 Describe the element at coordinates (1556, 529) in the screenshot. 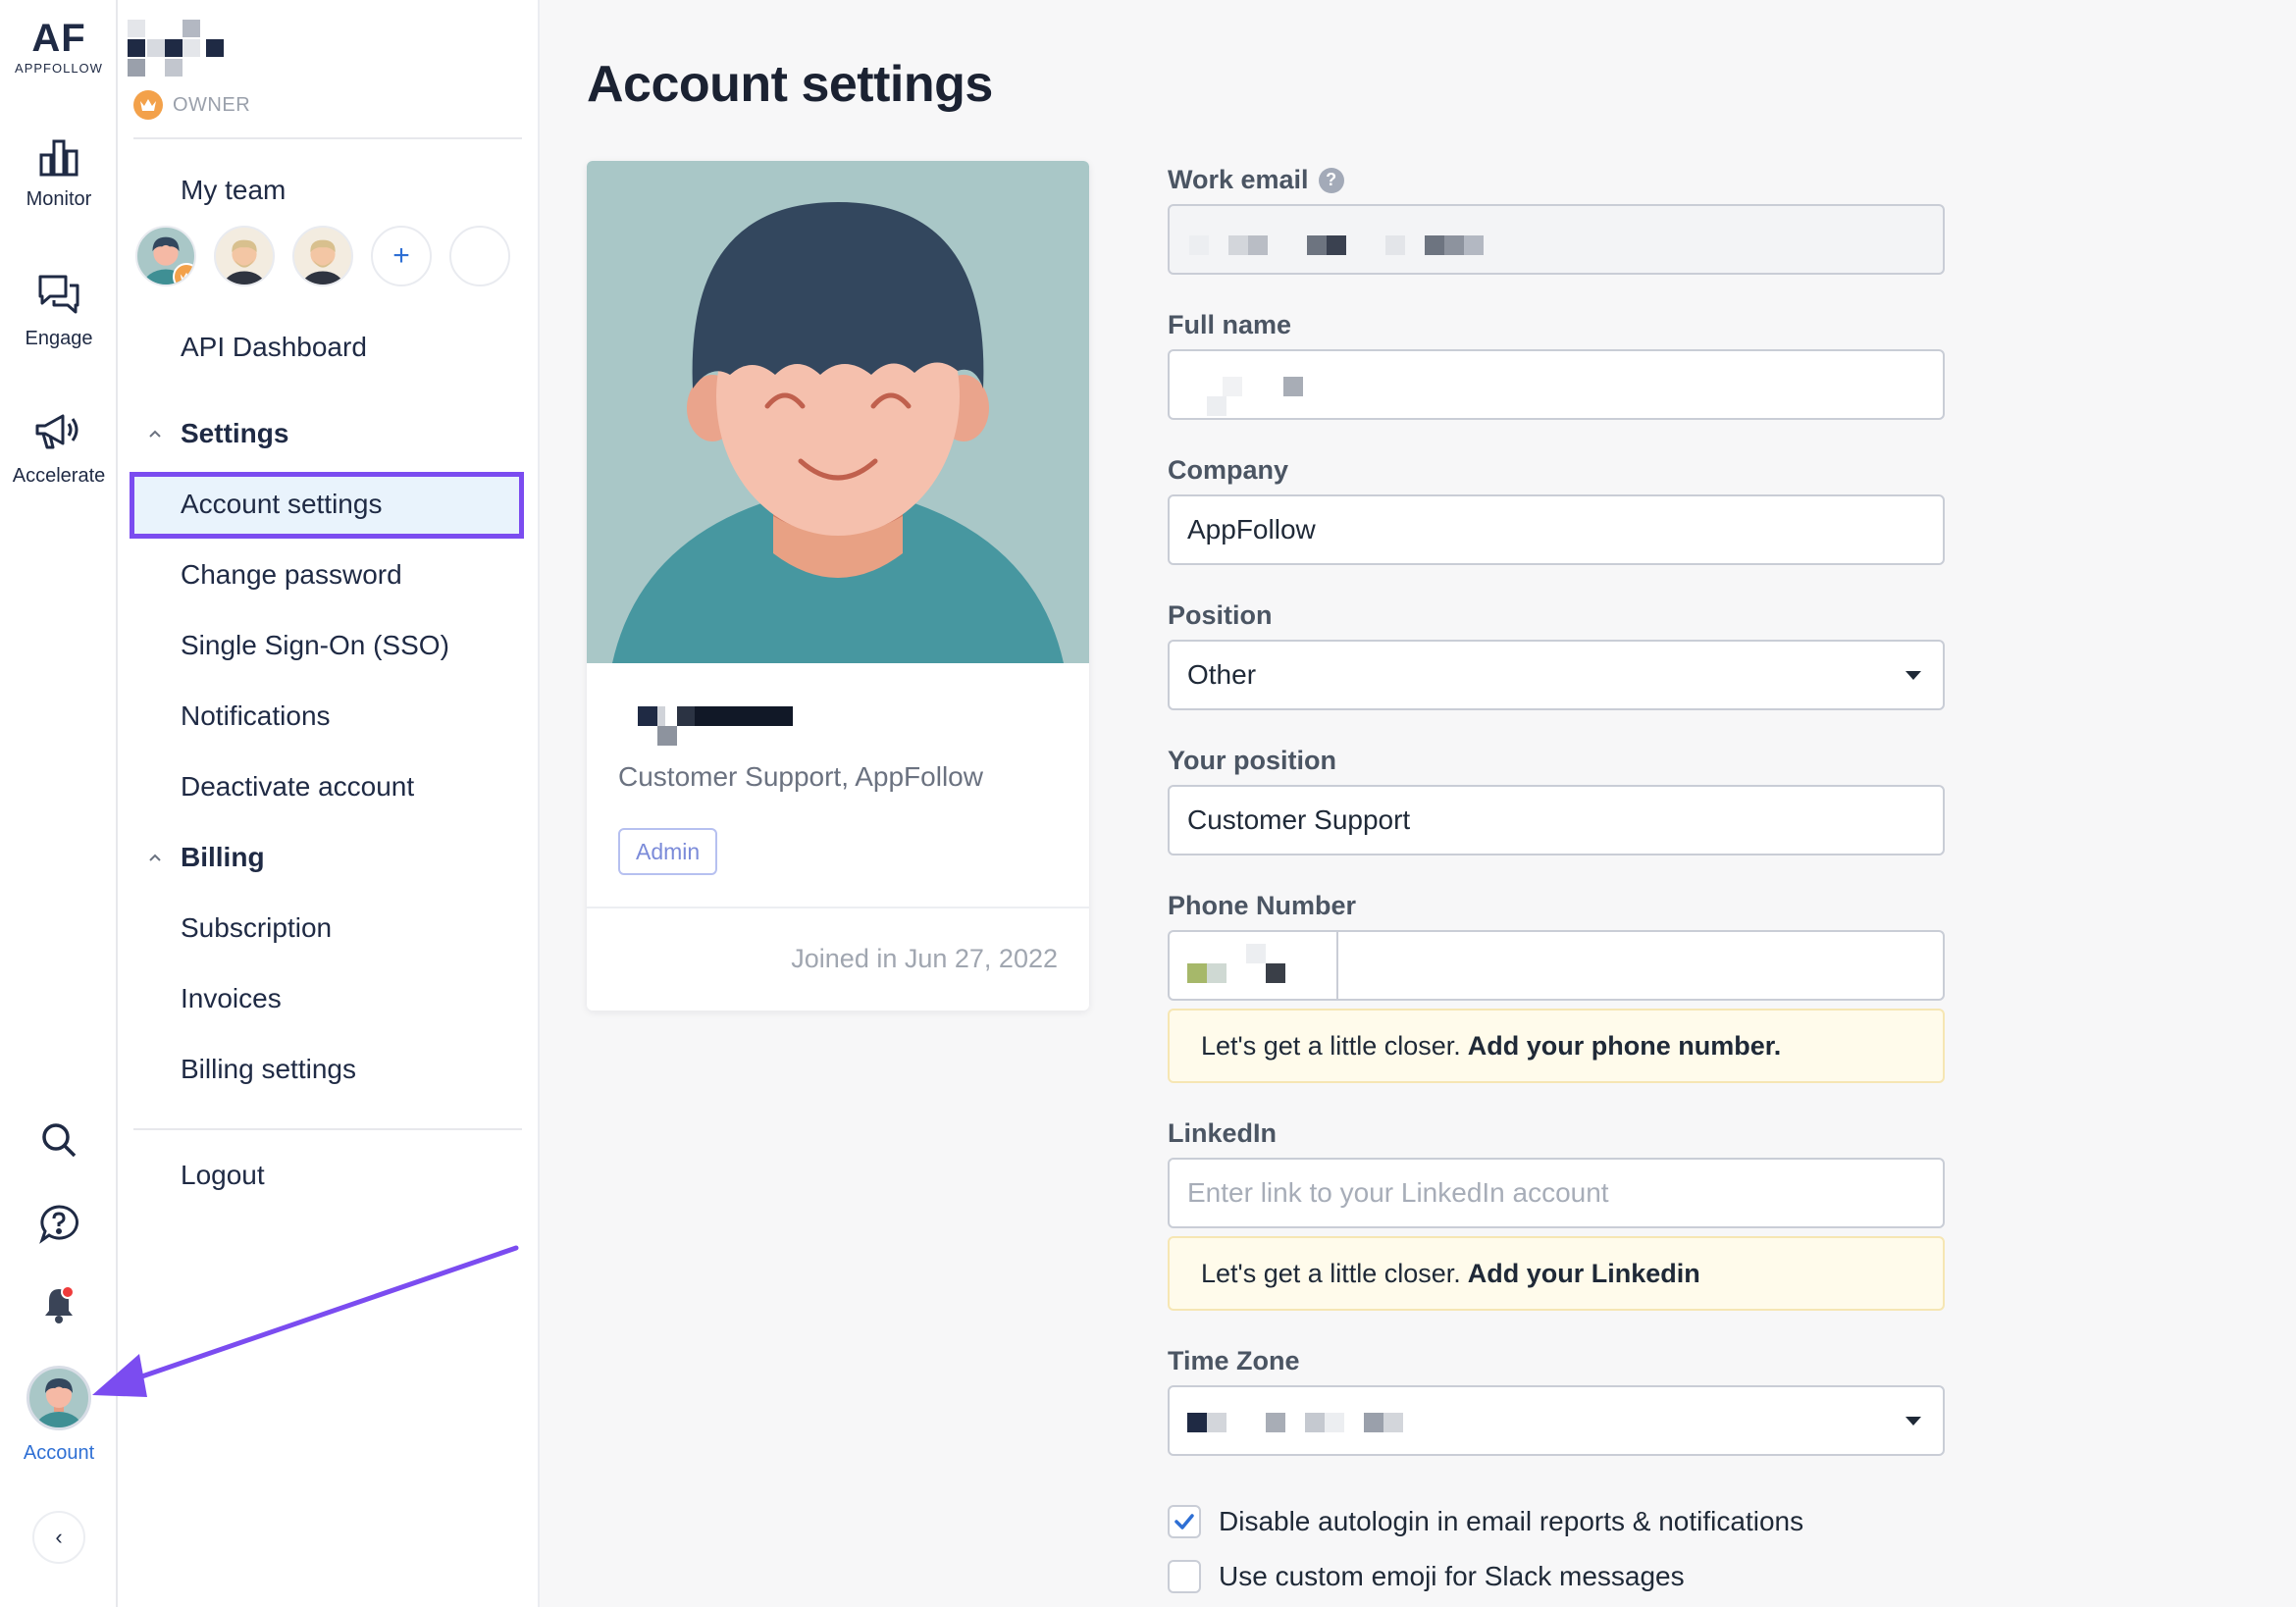

I see `company-input: AppFollow` at that location.